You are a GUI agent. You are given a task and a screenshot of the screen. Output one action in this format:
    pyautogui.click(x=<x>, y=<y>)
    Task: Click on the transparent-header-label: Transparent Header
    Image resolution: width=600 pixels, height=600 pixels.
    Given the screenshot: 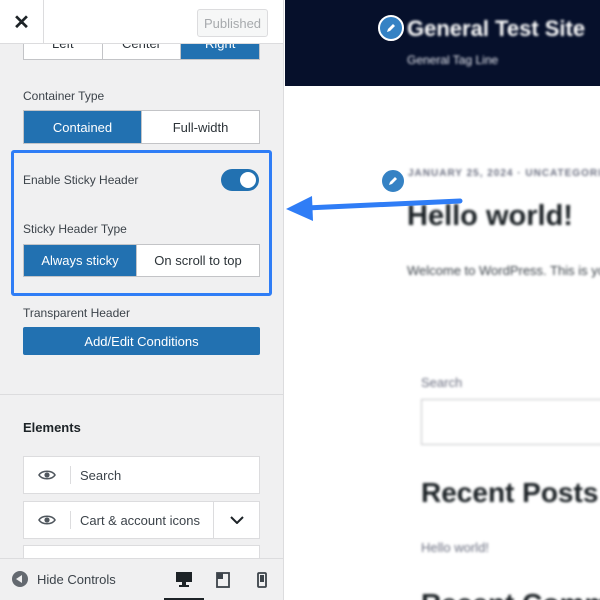 What is the action you would take?
    pyautogui.click(x=76, y=313)
    